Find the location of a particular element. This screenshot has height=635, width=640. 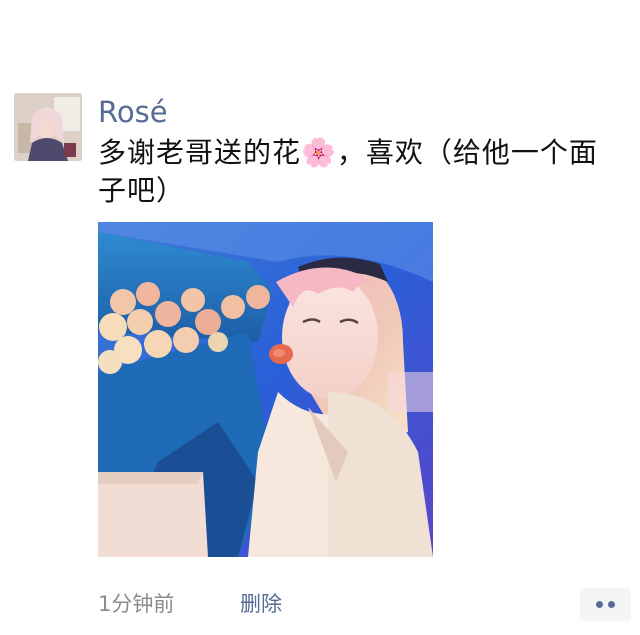

more-actions-button is located at coordinates (605, 604).